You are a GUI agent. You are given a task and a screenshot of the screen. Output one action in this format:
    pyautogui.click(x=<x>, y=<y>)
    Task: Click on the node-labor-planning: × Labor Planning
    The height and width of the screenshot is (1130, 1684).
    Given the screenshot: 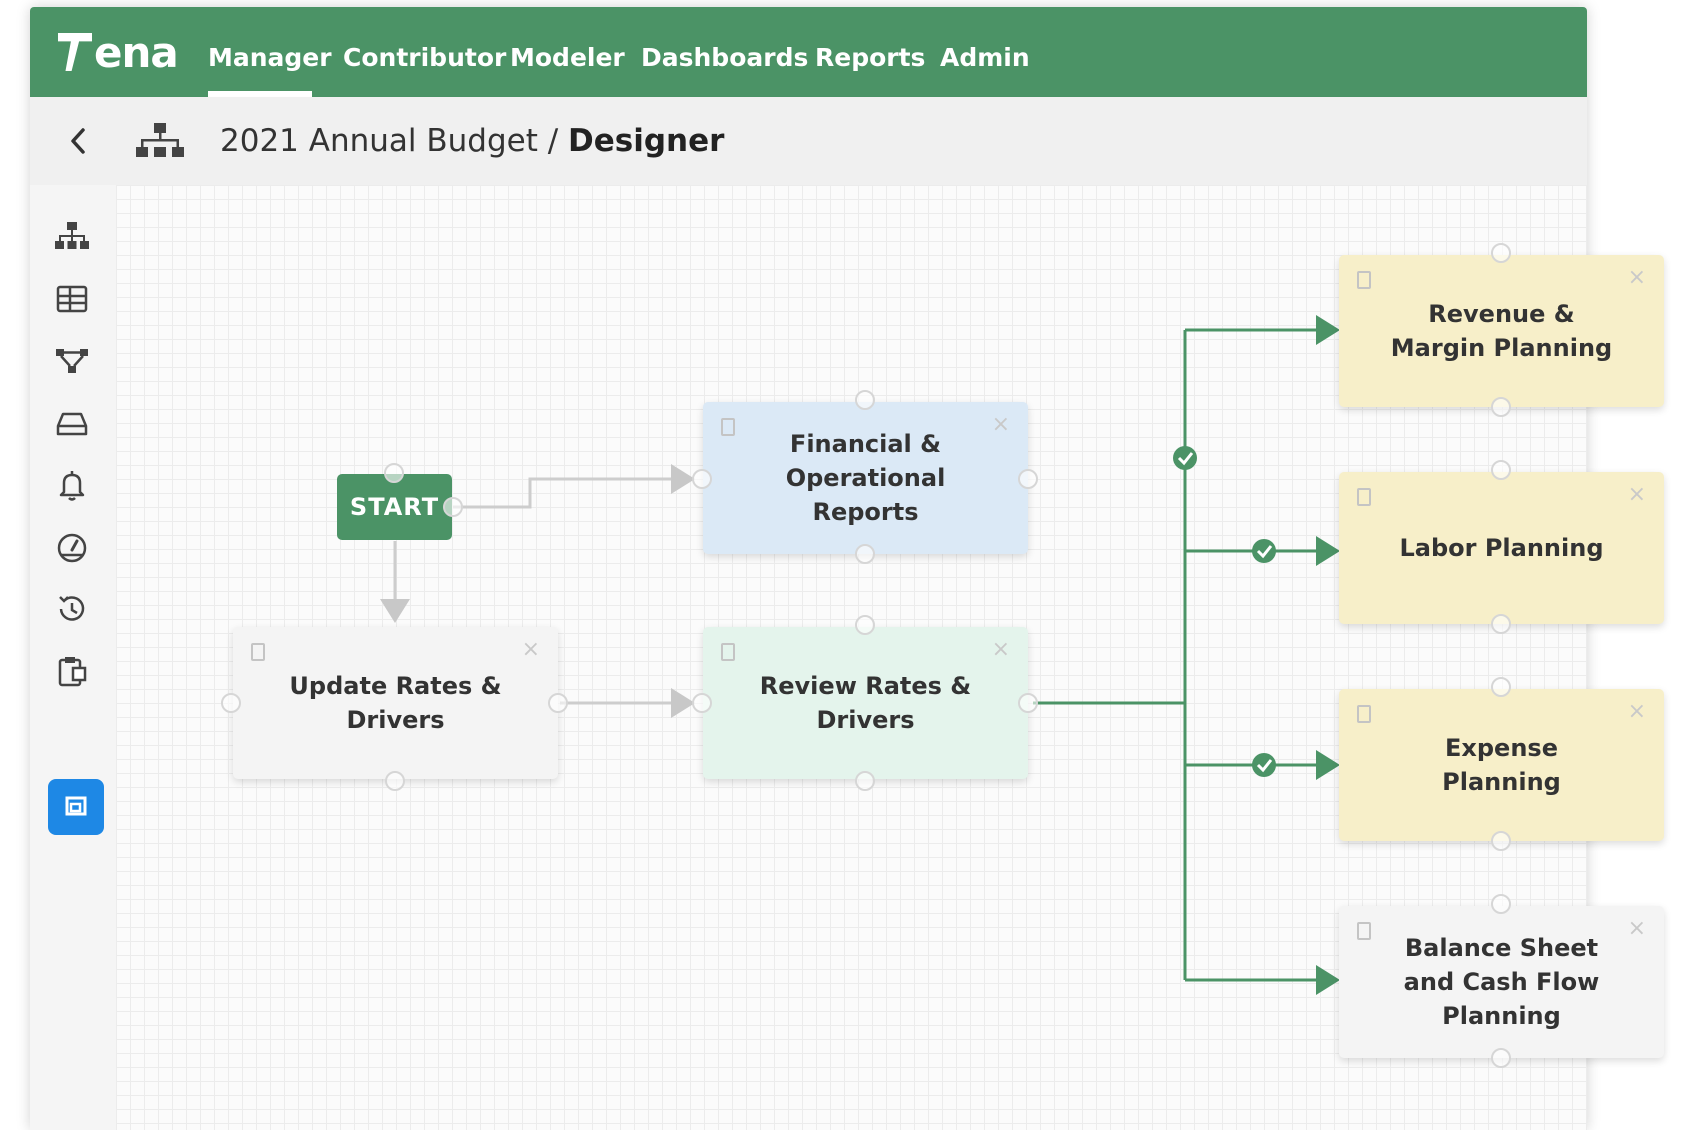 What is the action you would take?
    pyautogui.click(x=1501, y=548)
    